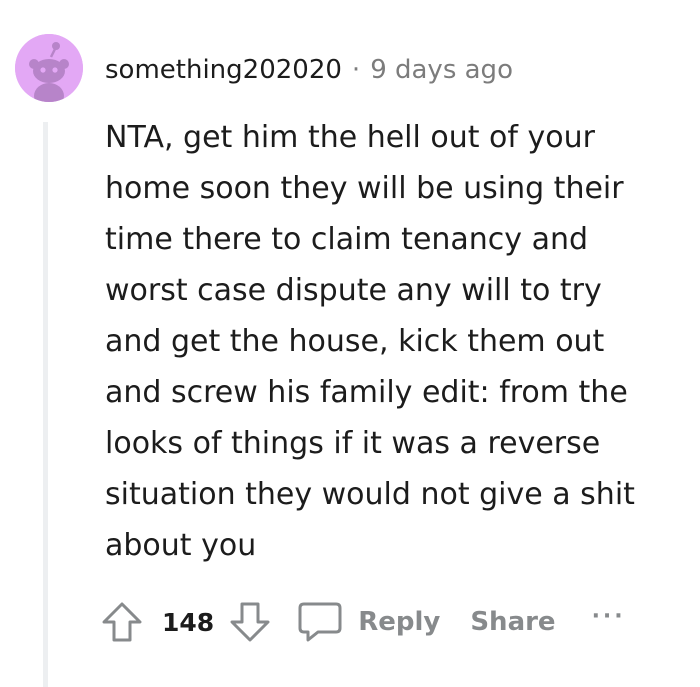 The height and width of the screenshot is (687, 700). Describe the element at coordinates (188, 622) in the screenshot. I see `vote-count: 148` at that location.